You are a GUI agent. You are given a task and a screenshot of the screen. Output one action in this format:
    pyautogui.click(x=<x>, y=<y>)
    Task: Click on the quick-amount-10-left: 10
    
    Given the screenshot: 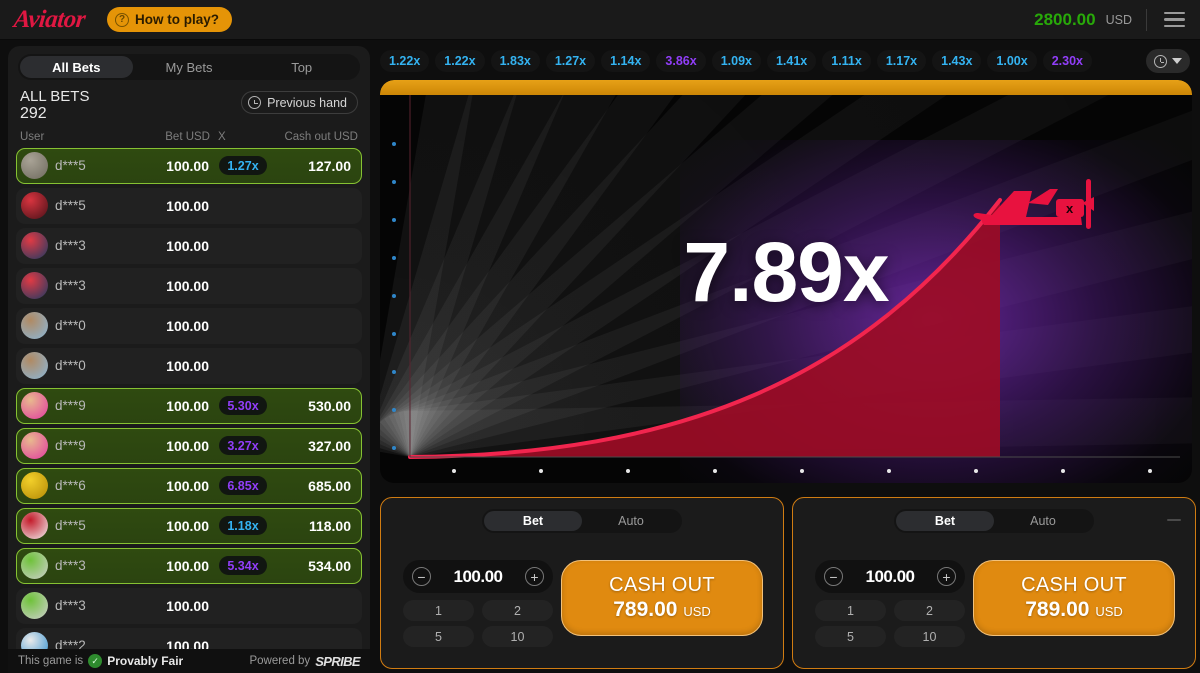 What is the action you would take?
    pyautogui.click(x=517, y=636)
    